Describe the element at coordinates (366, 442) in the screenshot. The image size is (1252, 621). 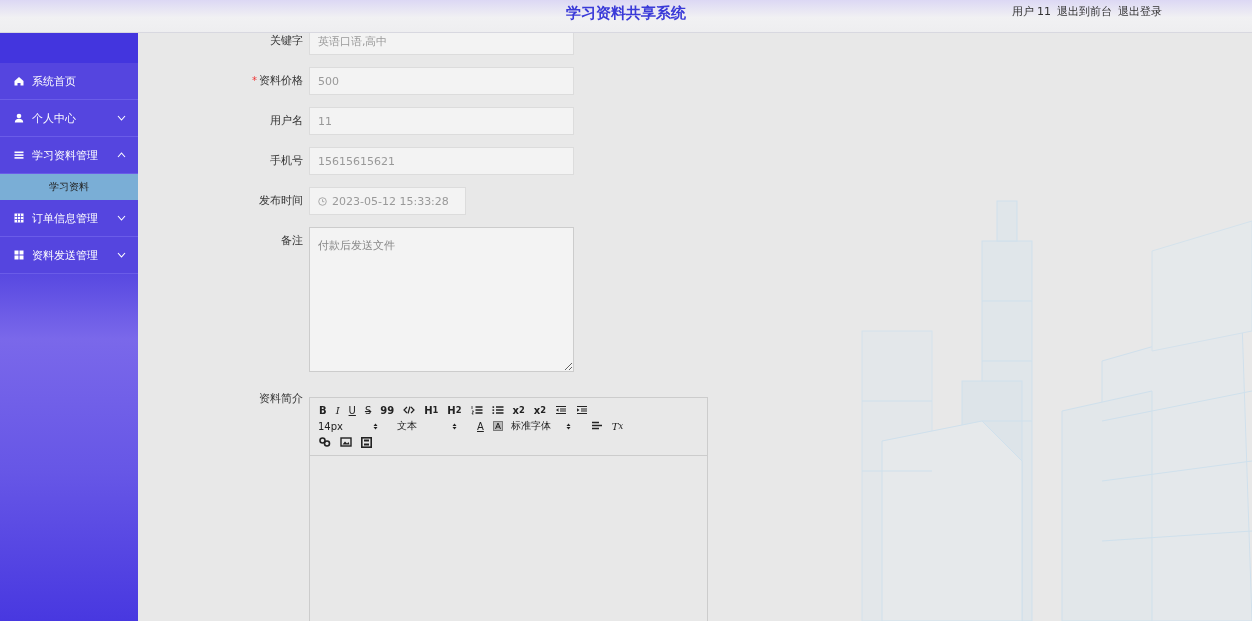
I see `video-icon` at that location.